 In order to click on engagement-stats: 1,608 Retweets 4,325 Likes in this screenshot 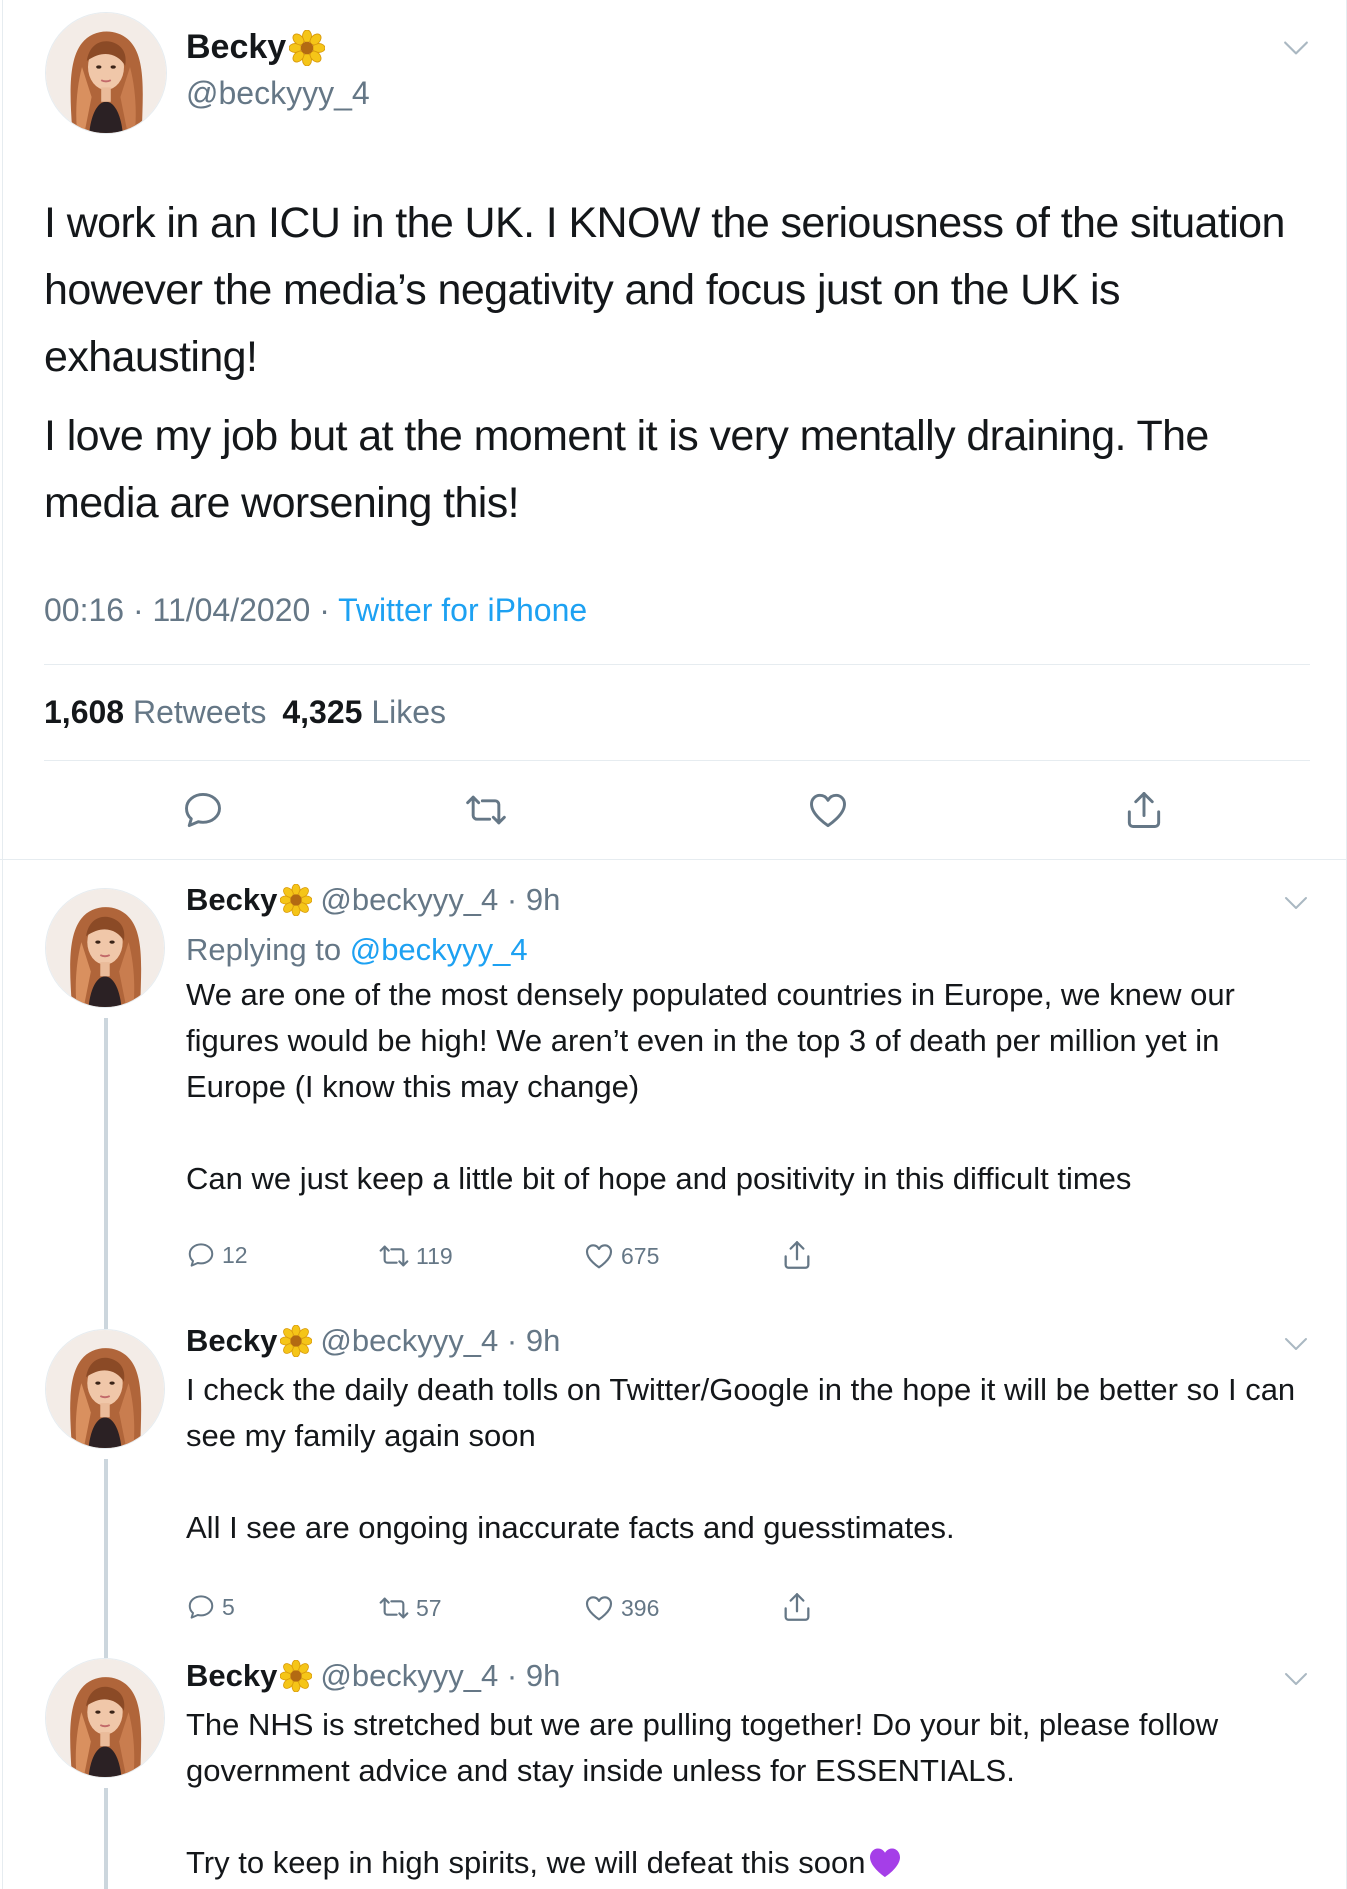, I will do `click(245, 712)`.